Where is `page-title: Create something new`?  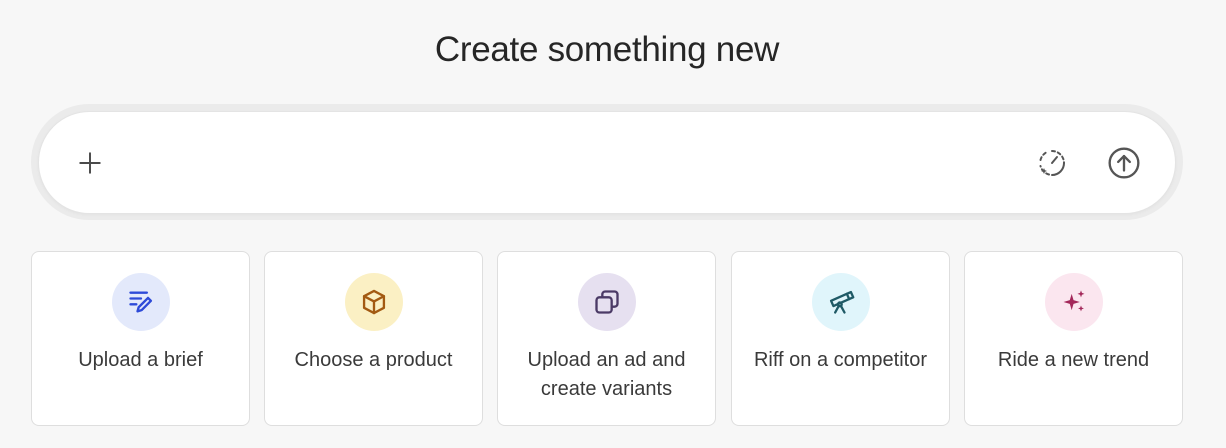 page-title: Create something new is located at coordinates (607, 49).